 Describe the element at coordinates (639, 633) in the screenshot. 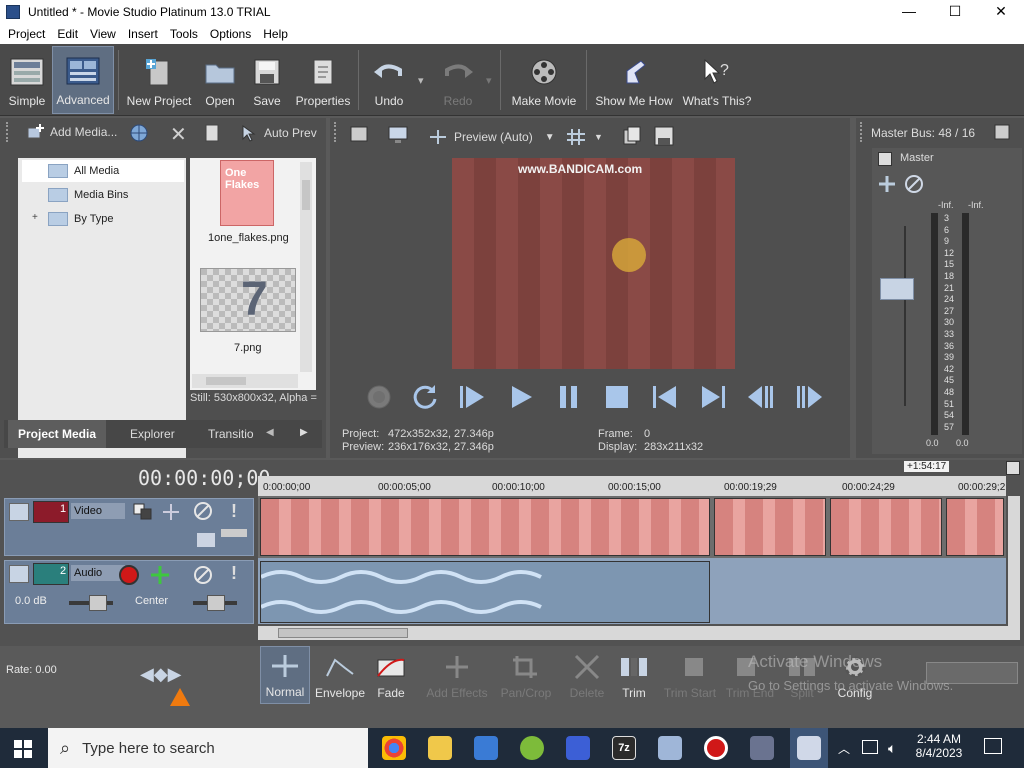

I see `timeline-horizontal-scrollbar` at that location.